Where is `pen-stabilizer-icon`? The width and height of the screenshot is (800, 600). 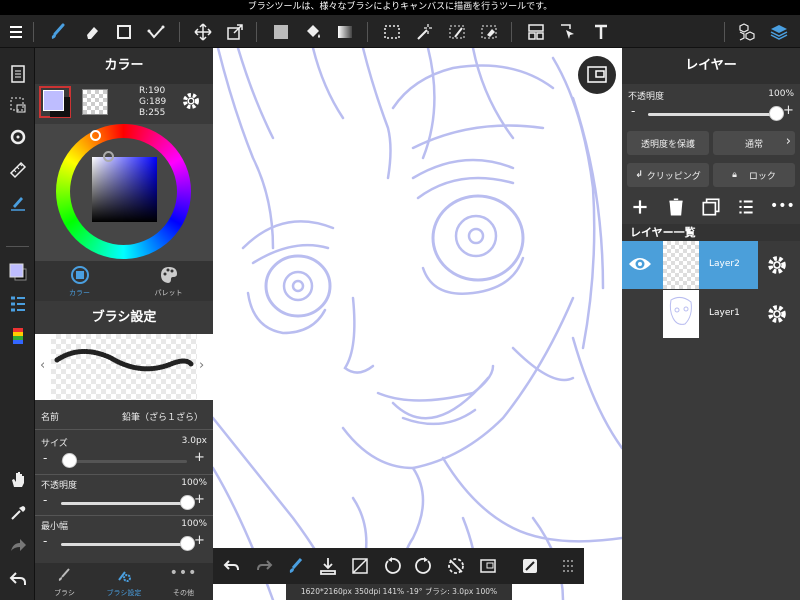 pen-stabilizer-icon is located at coordinates (17, 201).